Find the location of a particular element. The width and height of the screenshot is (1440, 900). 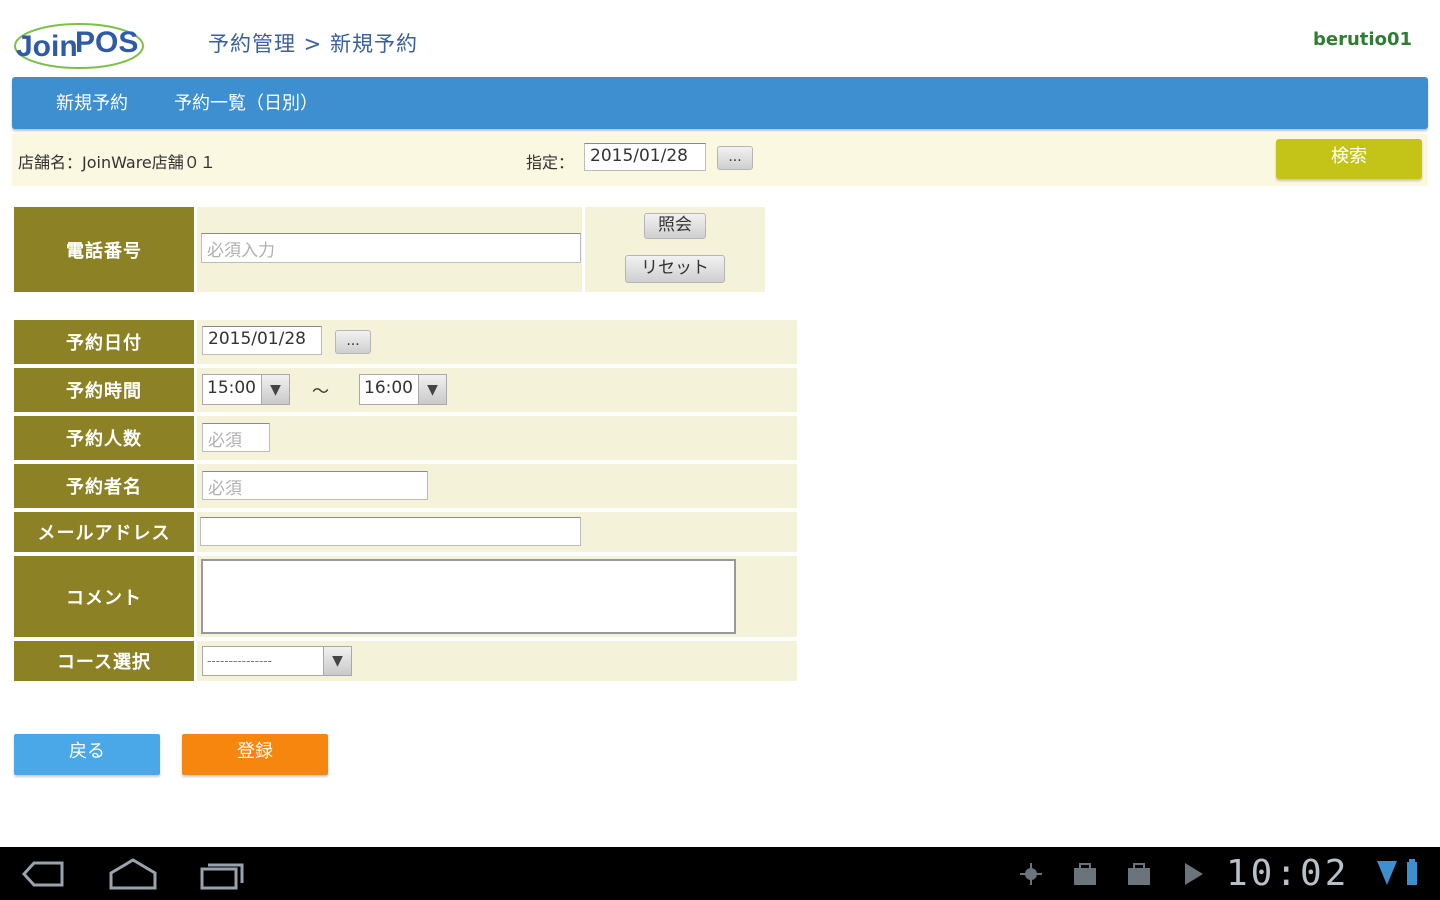

email-label: メールアドレス is located at coordinates (104, 532).